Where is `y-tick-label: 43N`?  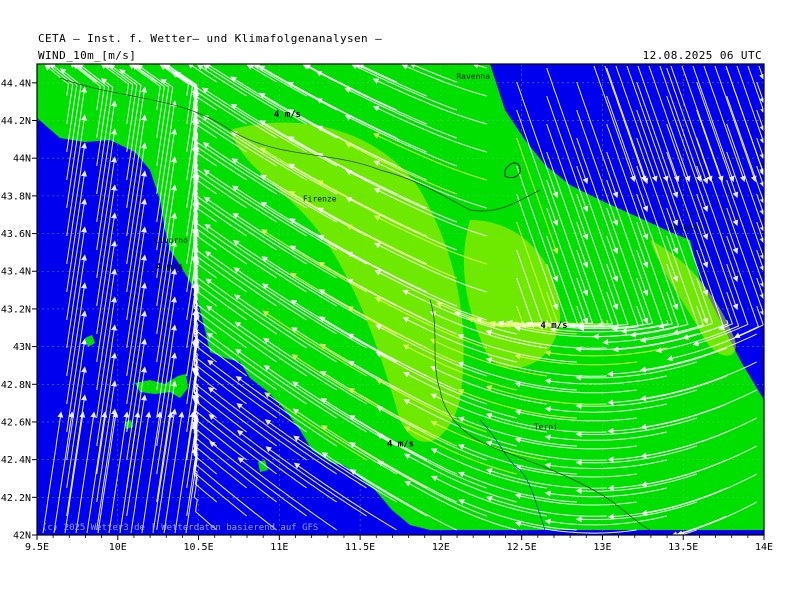 y-tick-label: 43N is located at coordinates (22, 347).